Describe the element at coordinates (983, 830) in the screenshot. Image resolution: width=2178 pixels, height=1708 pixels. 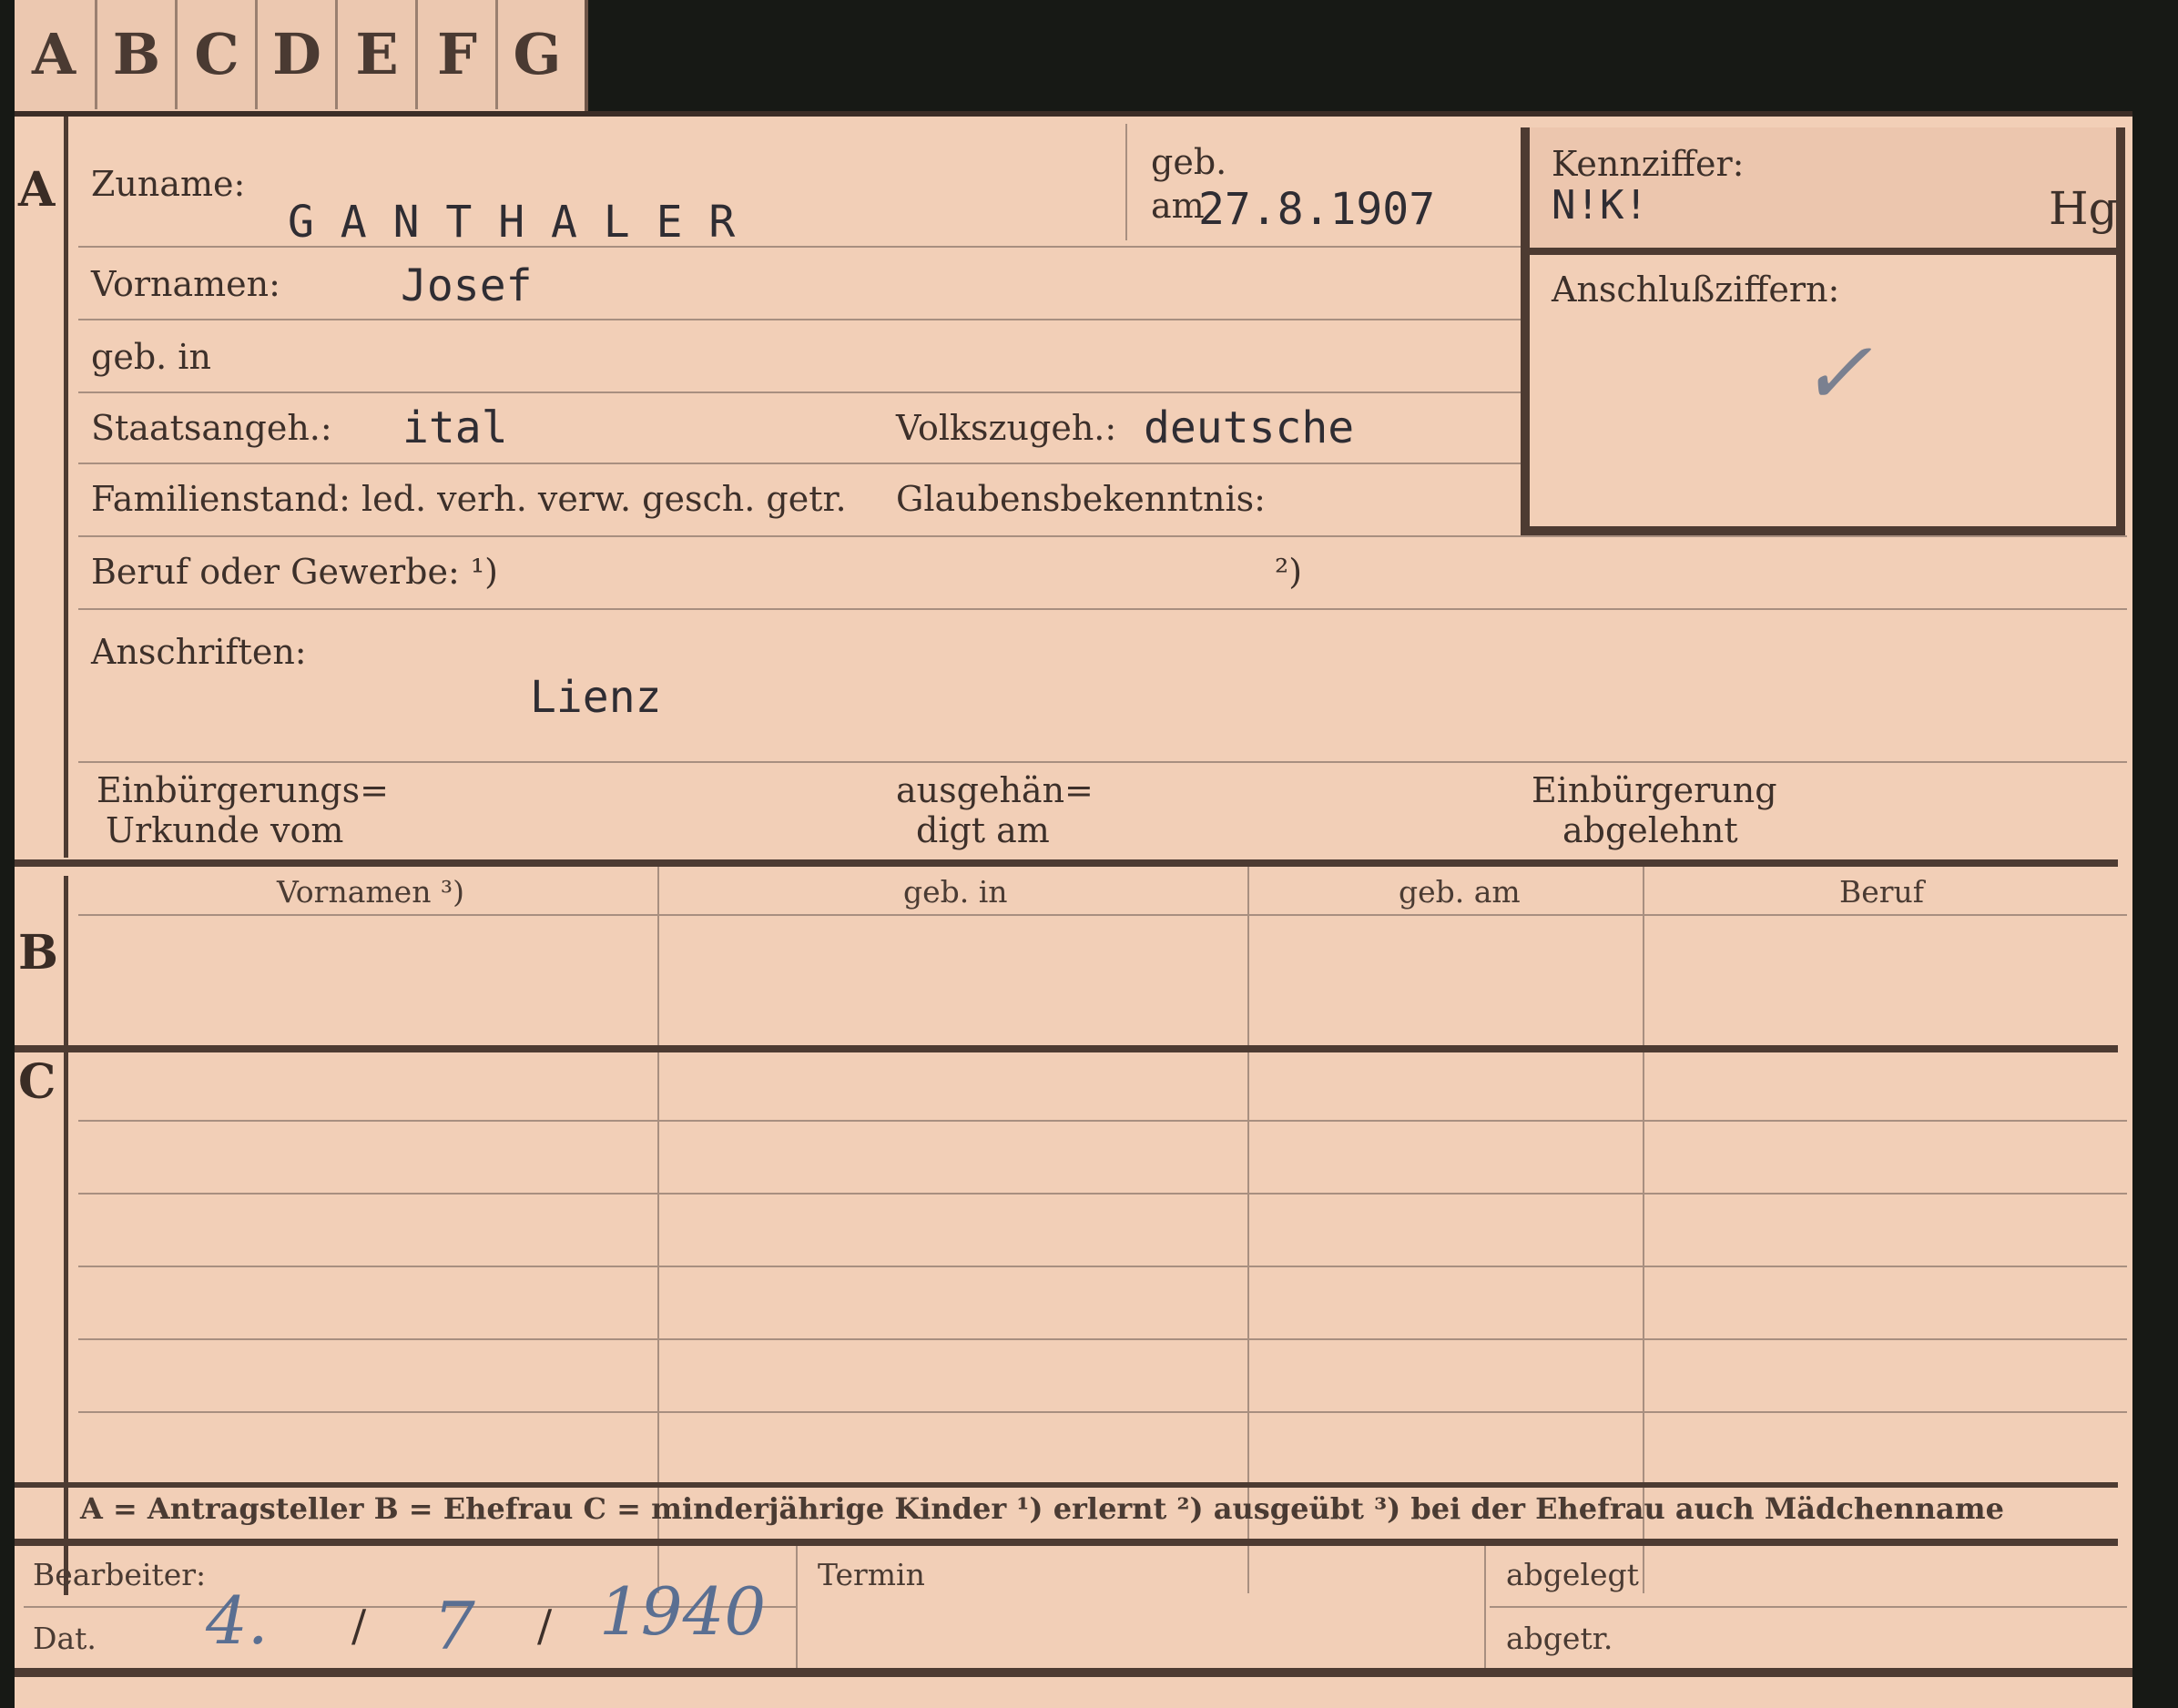
I see `ausgeh-label-2: digt am` at that location.